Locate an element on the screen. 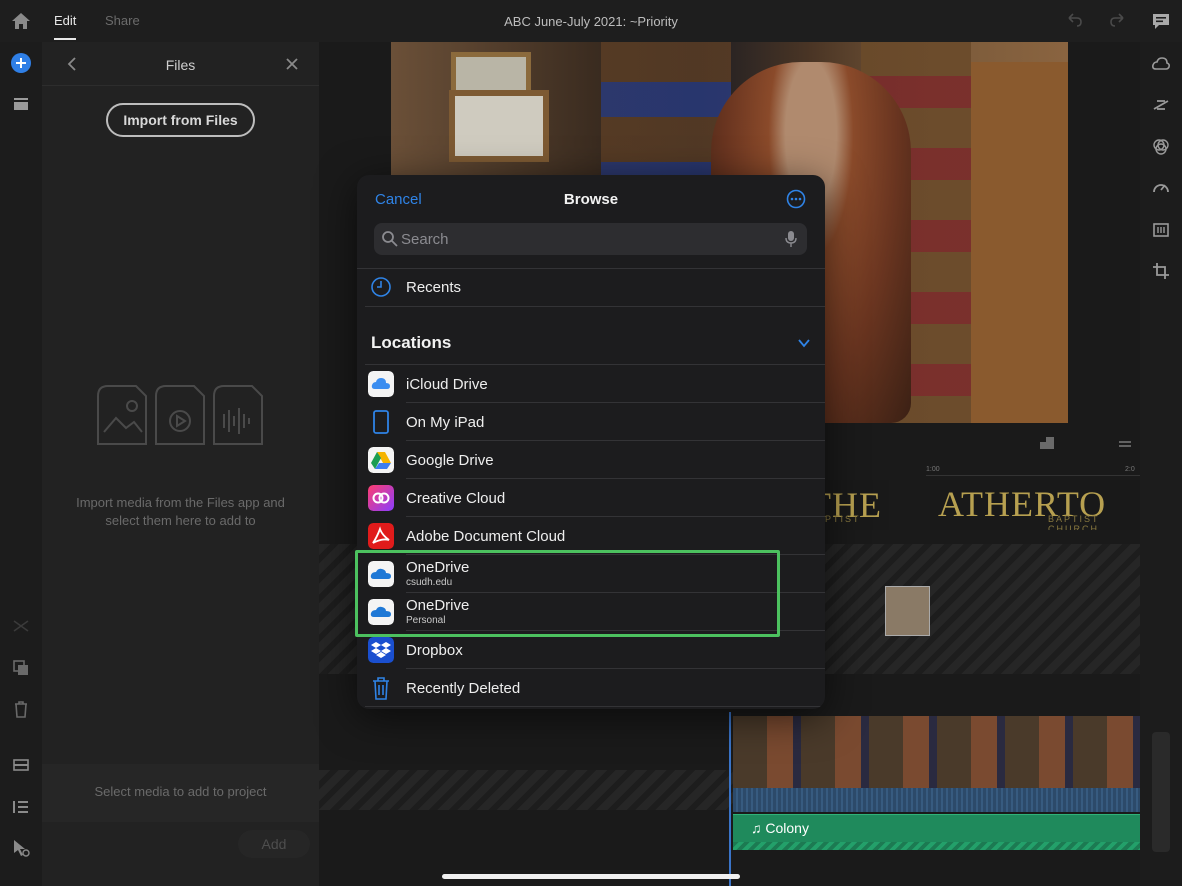 The image size is (1182, 886). empty-track is located at coordinates (526, 790).